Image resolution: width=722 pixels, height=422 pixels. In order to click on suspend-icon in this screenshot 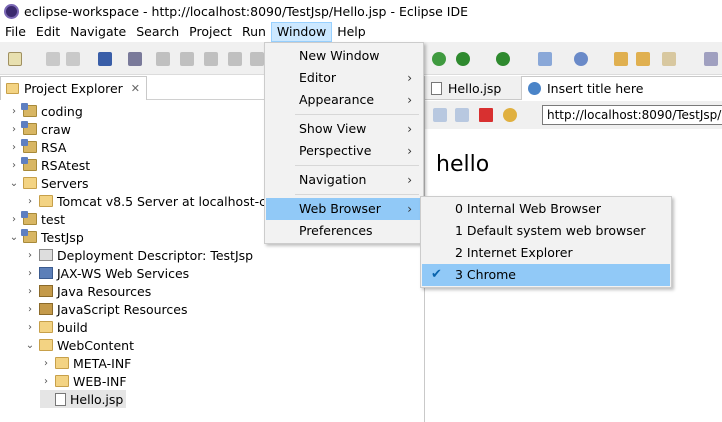, I will do `click(187, 59)`.